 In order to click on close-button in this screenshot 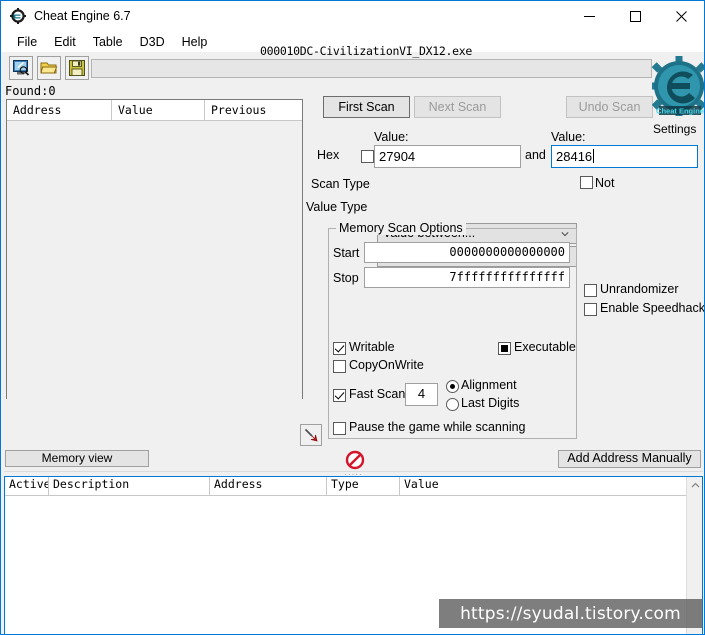, I will do `click(681, 16)`.